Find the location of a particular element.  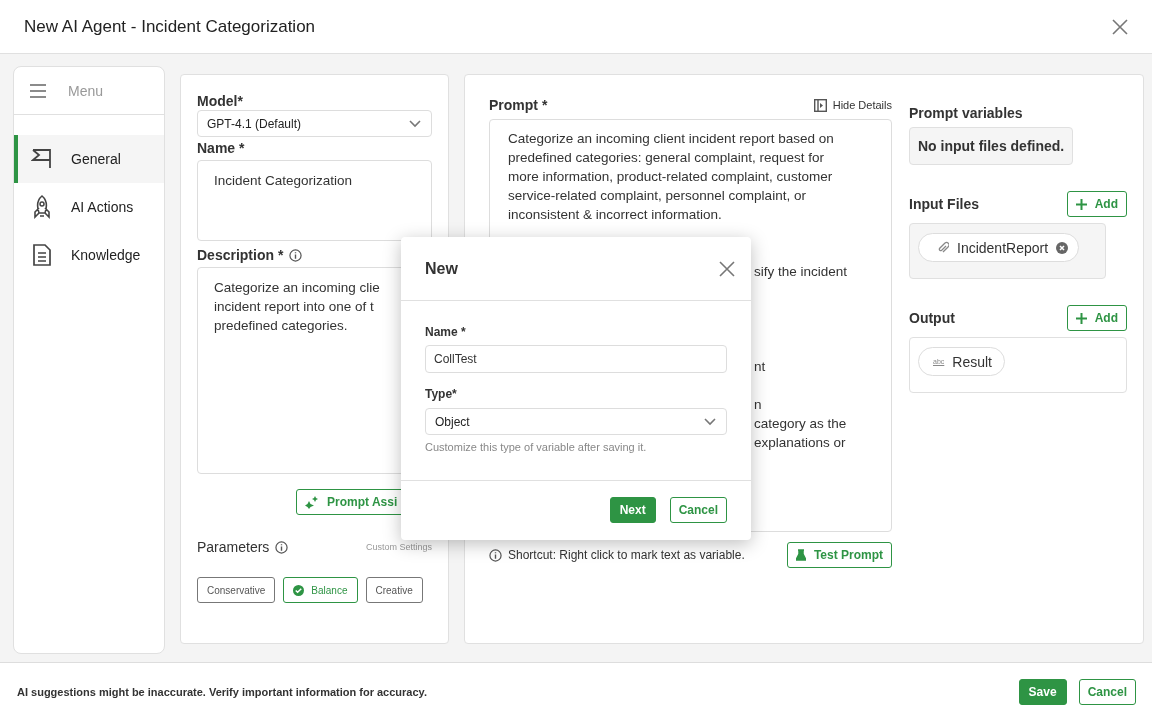

section-title: Prompt variables is located at coordinates (966, 113).